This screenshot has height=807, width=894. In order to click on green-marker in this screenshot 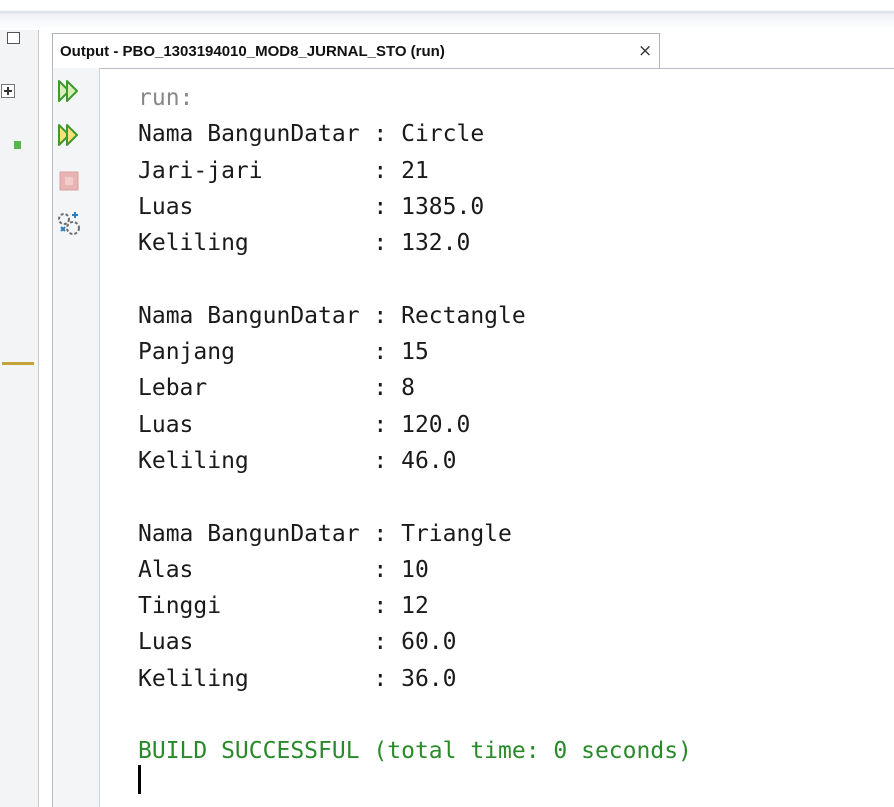, I will do `click(17, 145)`.